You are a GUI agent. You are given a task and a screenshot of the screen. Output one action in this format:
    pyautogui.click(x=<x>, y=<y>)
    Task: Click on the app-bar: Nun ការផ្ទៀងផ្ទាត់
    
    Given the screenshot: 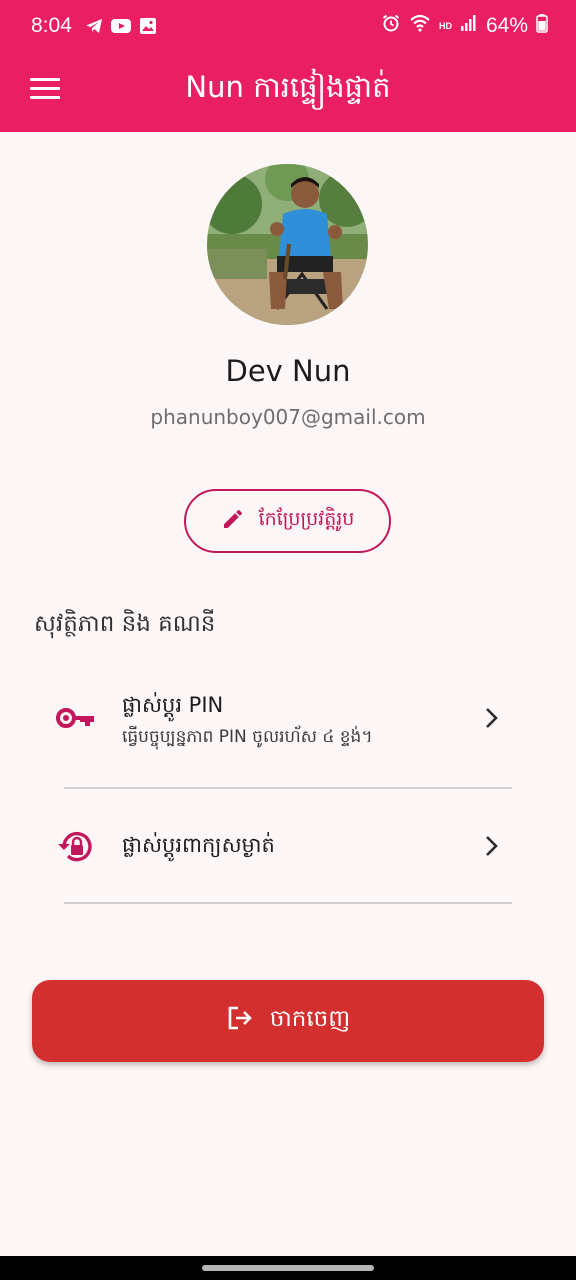 What is the action you would take?
    pyautogui.click(x=288, y=94)
    